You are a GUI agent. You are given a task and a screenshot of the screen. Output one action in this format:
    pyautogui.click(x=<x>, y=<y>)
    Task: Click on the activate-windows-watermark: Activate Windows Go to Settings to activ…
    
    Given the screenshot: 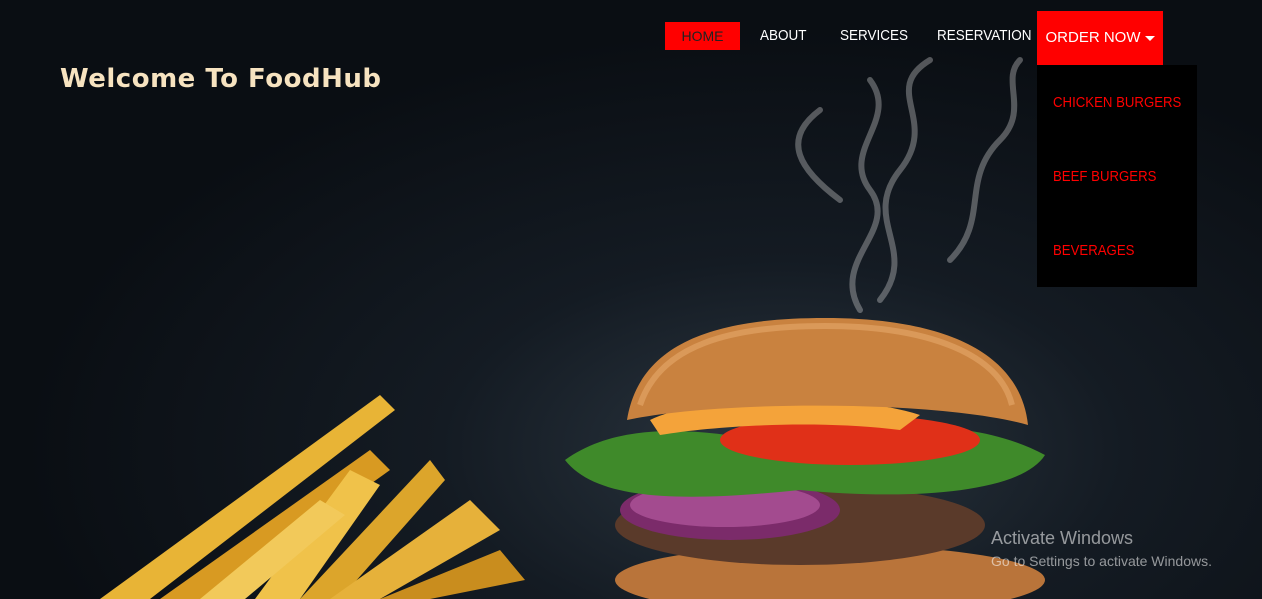 What is the action you would take?
    pyautogui.click(x=1101, y=549)
    